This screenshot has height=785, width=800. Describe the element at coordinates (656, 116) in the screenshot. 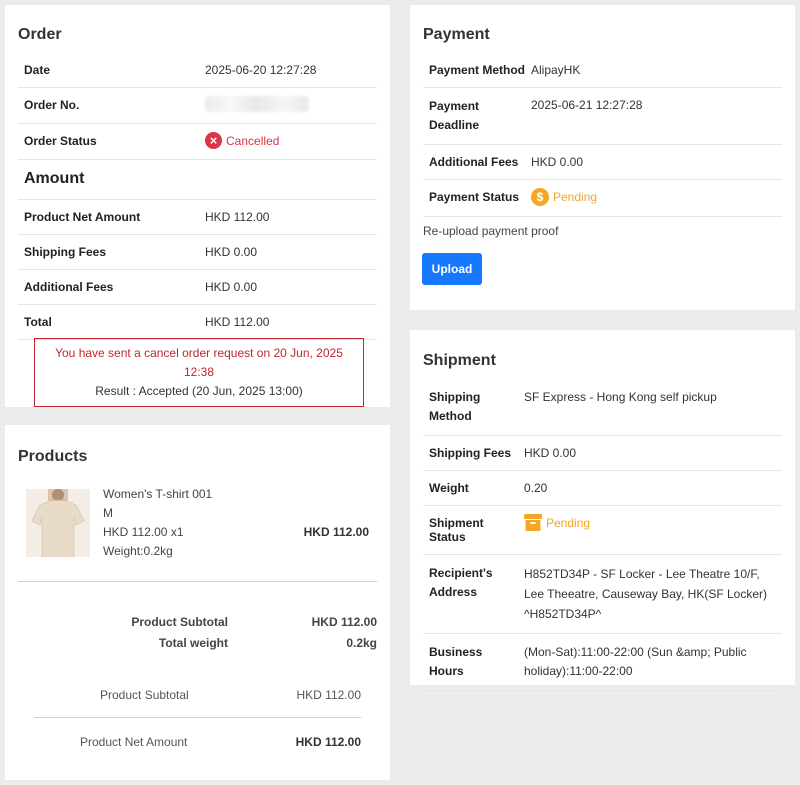

I see `payment-deadline-value: 2025-06-21 12:27:28` at that location.